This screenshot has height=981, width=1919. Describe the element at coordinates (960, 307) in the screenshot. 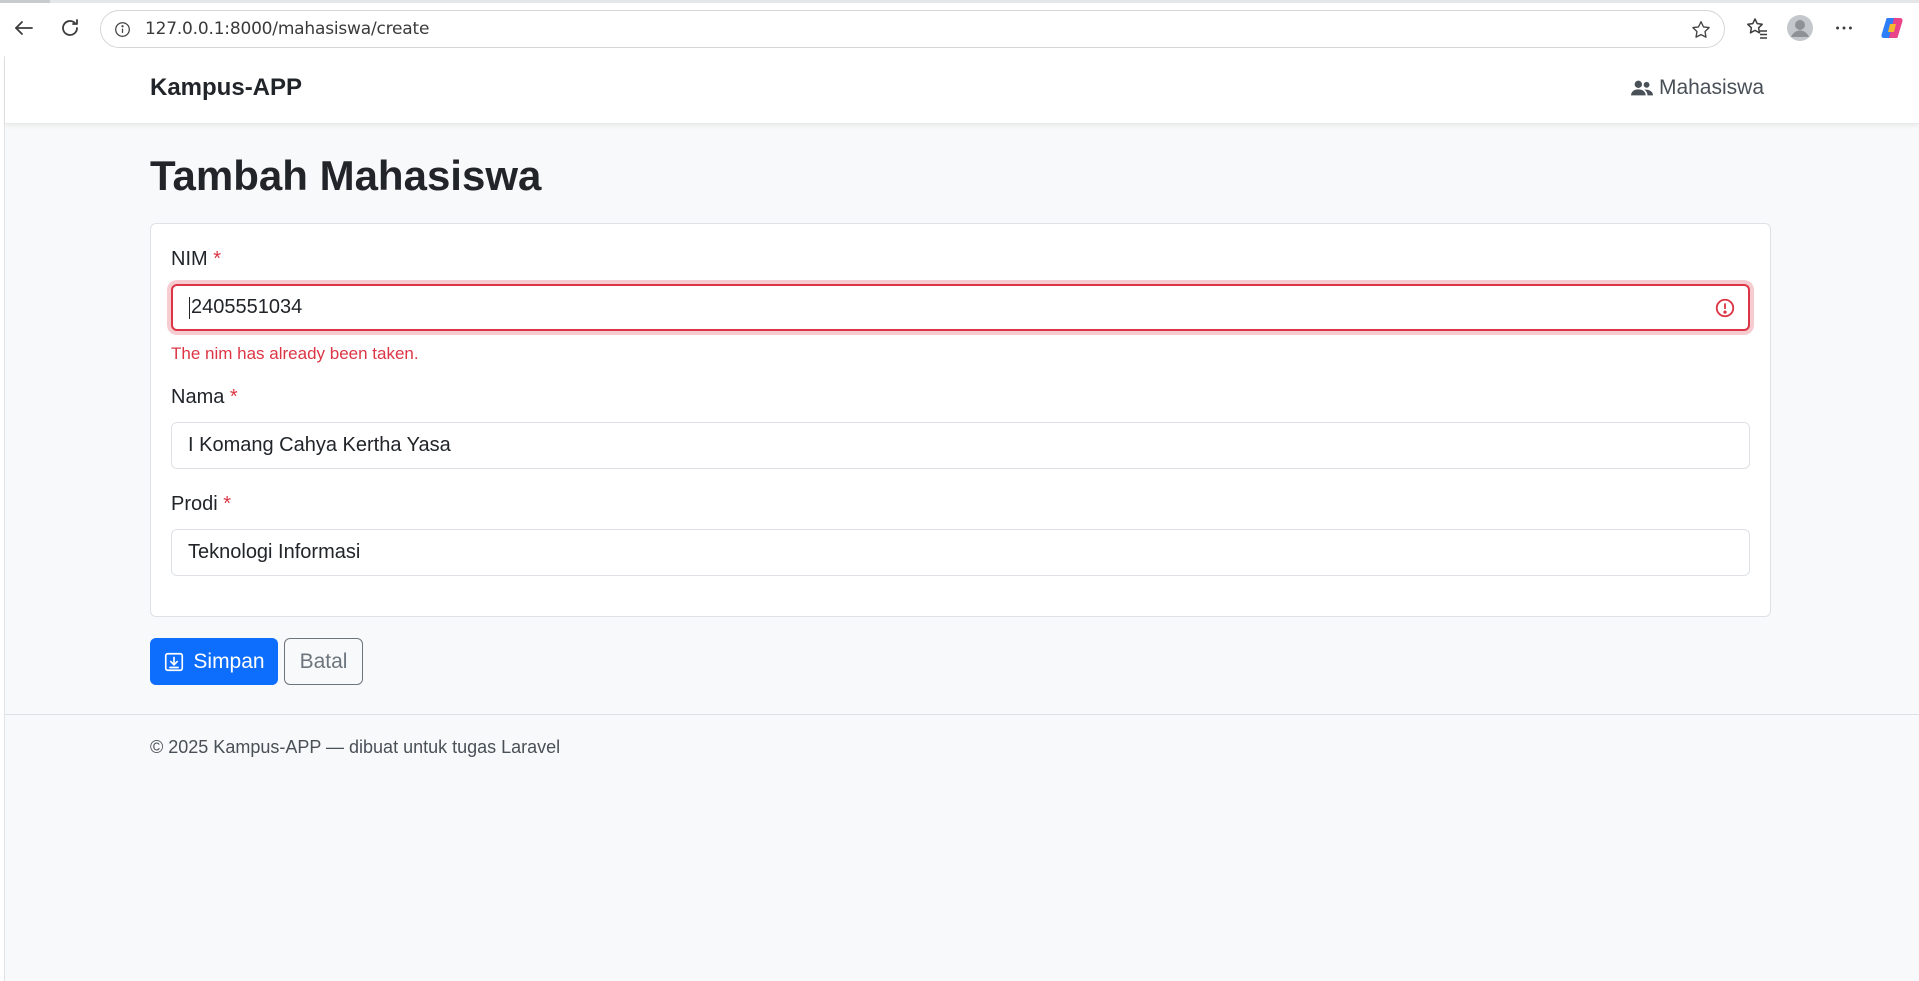

I see `nim-input: 2405551034` at that location.